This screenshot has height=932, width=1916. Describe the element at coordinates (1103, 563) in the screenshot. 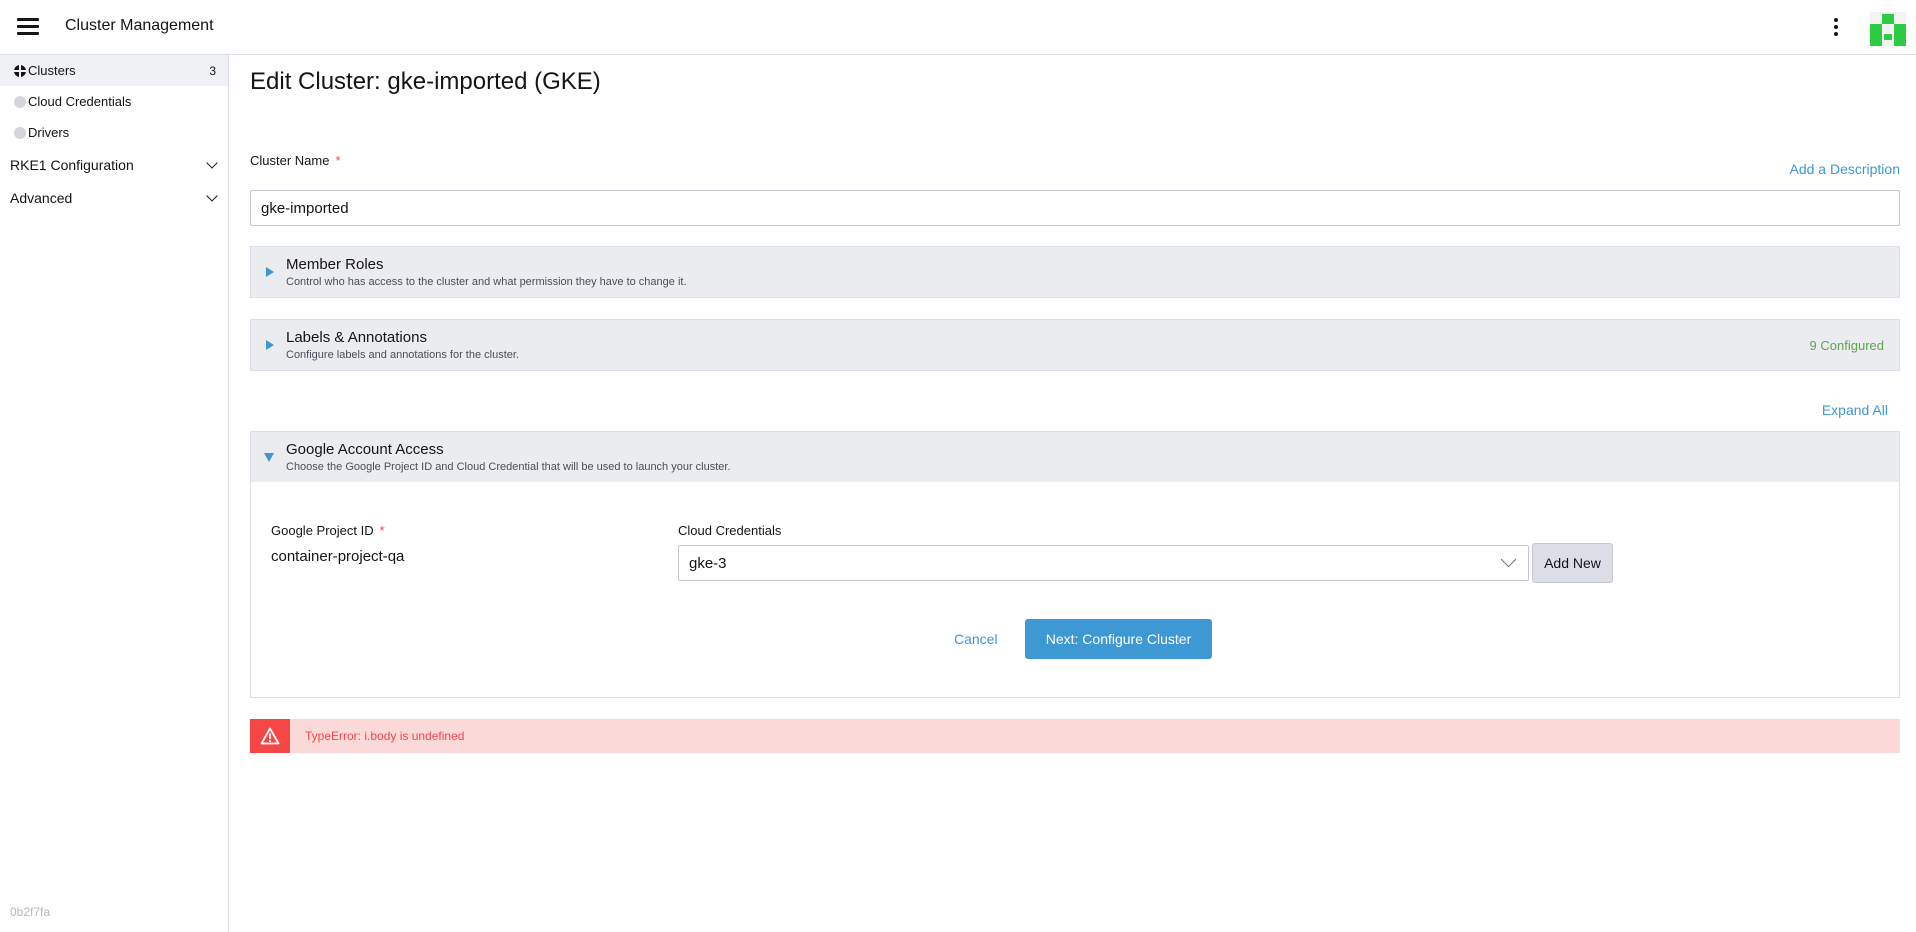

I see `cloud-credentials-select: gke-3` at that location.